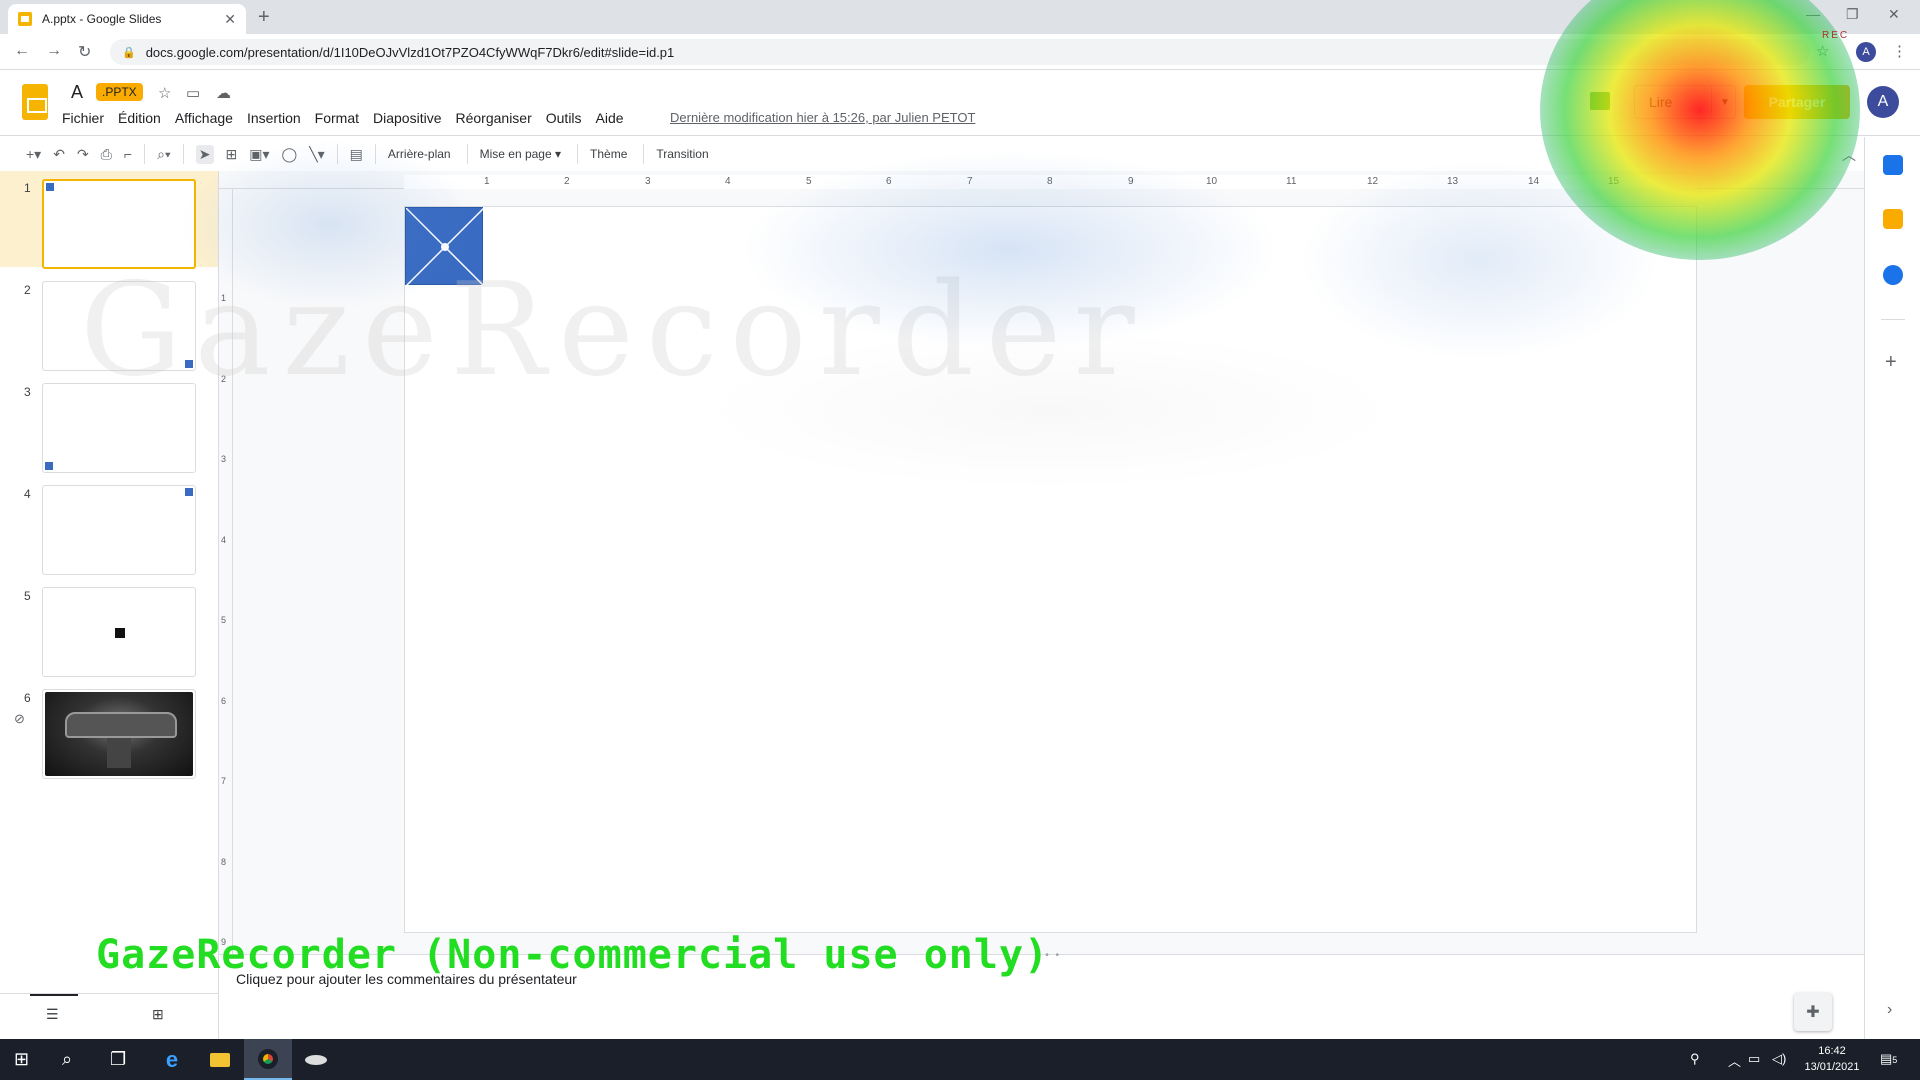 The height and width of the screenshot is (1080, 1920). I want to click on new-slide-icon: +▾, so click(33, 154).